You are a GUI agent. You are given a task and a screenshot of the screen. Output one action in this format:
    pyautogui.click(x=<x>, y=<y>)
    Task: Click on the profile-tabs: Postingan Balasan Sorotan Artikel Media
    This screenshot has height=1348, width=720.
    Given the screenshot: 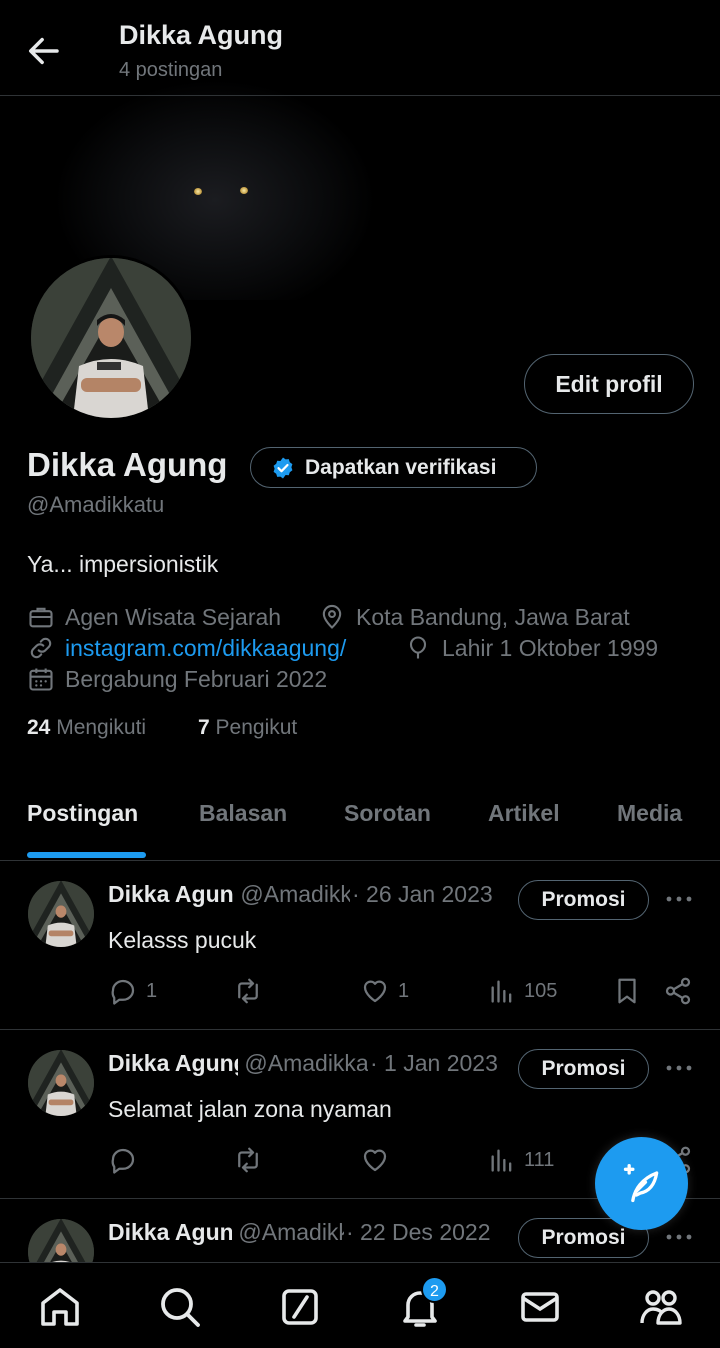 What is the action you would take?
    pyautogui.click(x=360, y=820)
    